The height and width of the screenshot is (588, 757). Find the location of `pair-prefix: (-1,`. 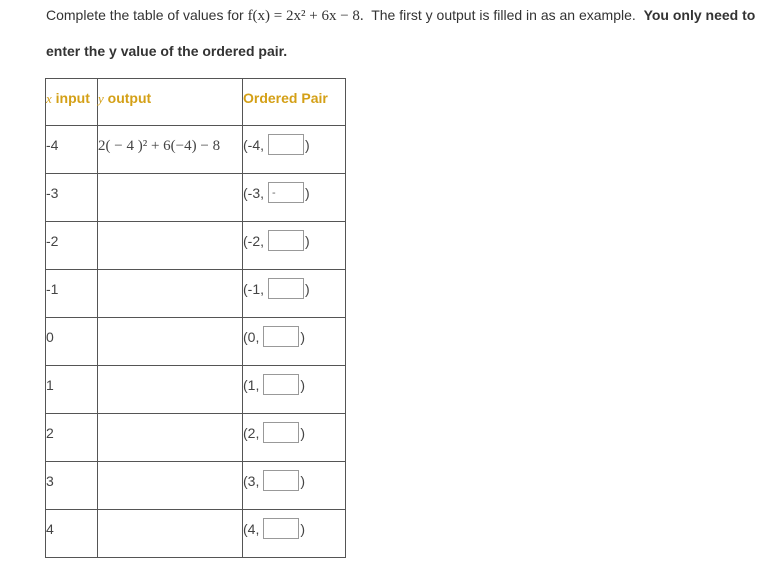

pair-prefix: (-1, is located at coordinates (253, 289).